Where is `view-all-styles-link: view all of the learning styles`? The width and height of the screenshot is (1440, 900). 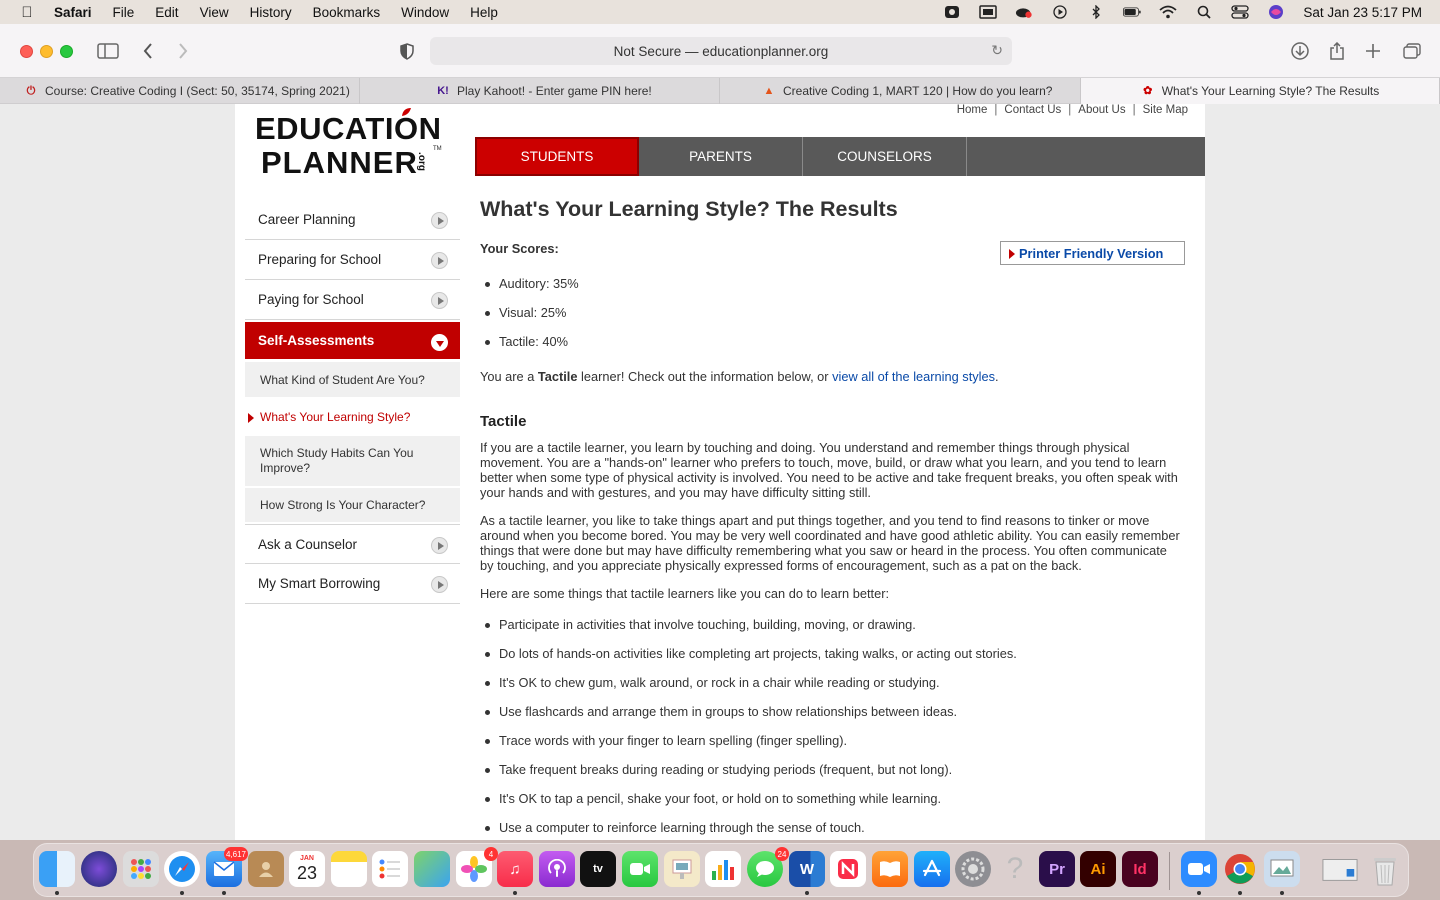
view-all-styles-link: view all of the learning styles is located at coordinates (913, 376).